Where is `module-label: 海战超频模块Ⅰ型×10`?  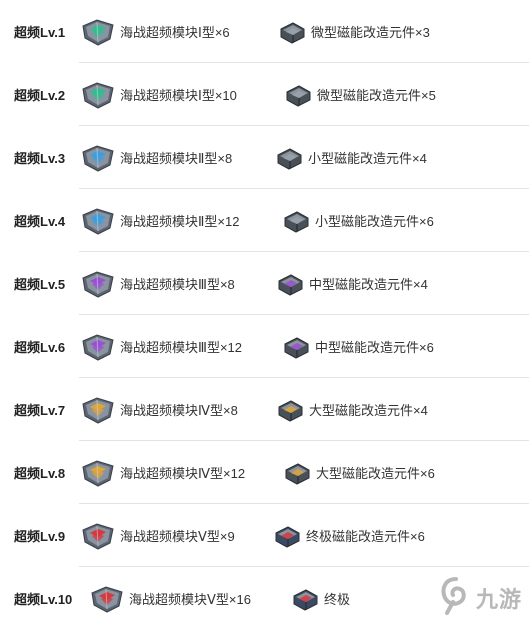 module-label: 海战超频模块Ⅰ型×10 is located at coordinates (178, 95).